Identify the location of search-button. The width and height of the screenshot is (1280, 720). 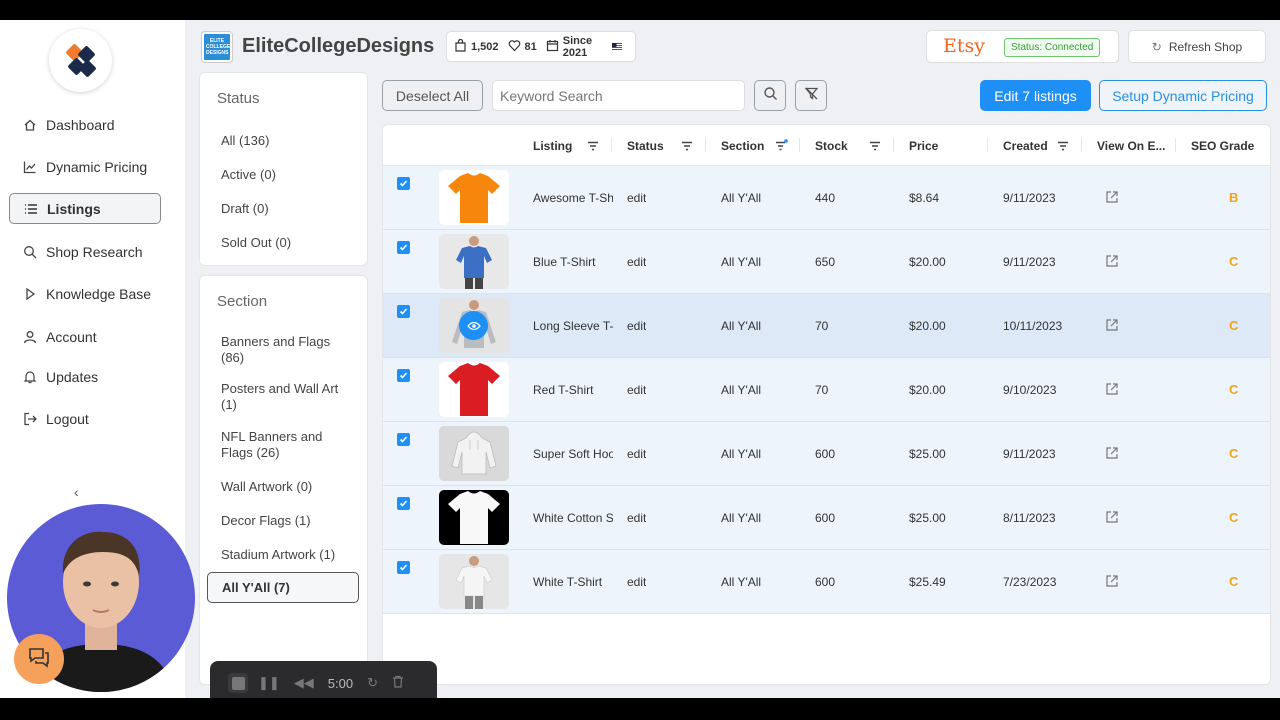
(770, 95).